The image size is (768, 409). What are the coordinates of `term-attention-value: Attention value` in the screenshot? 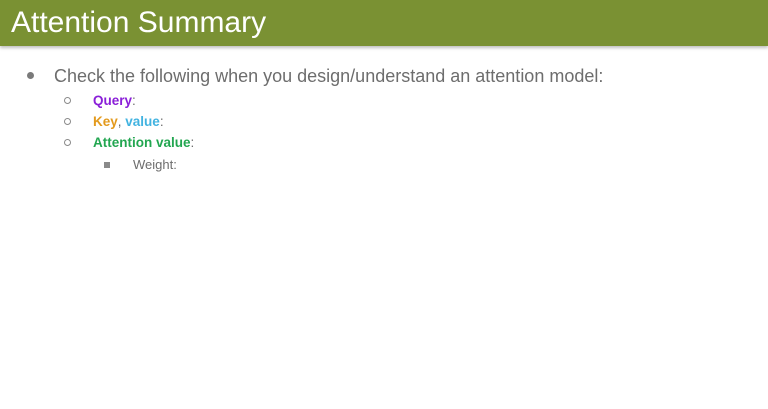 It's located at (142, 142).